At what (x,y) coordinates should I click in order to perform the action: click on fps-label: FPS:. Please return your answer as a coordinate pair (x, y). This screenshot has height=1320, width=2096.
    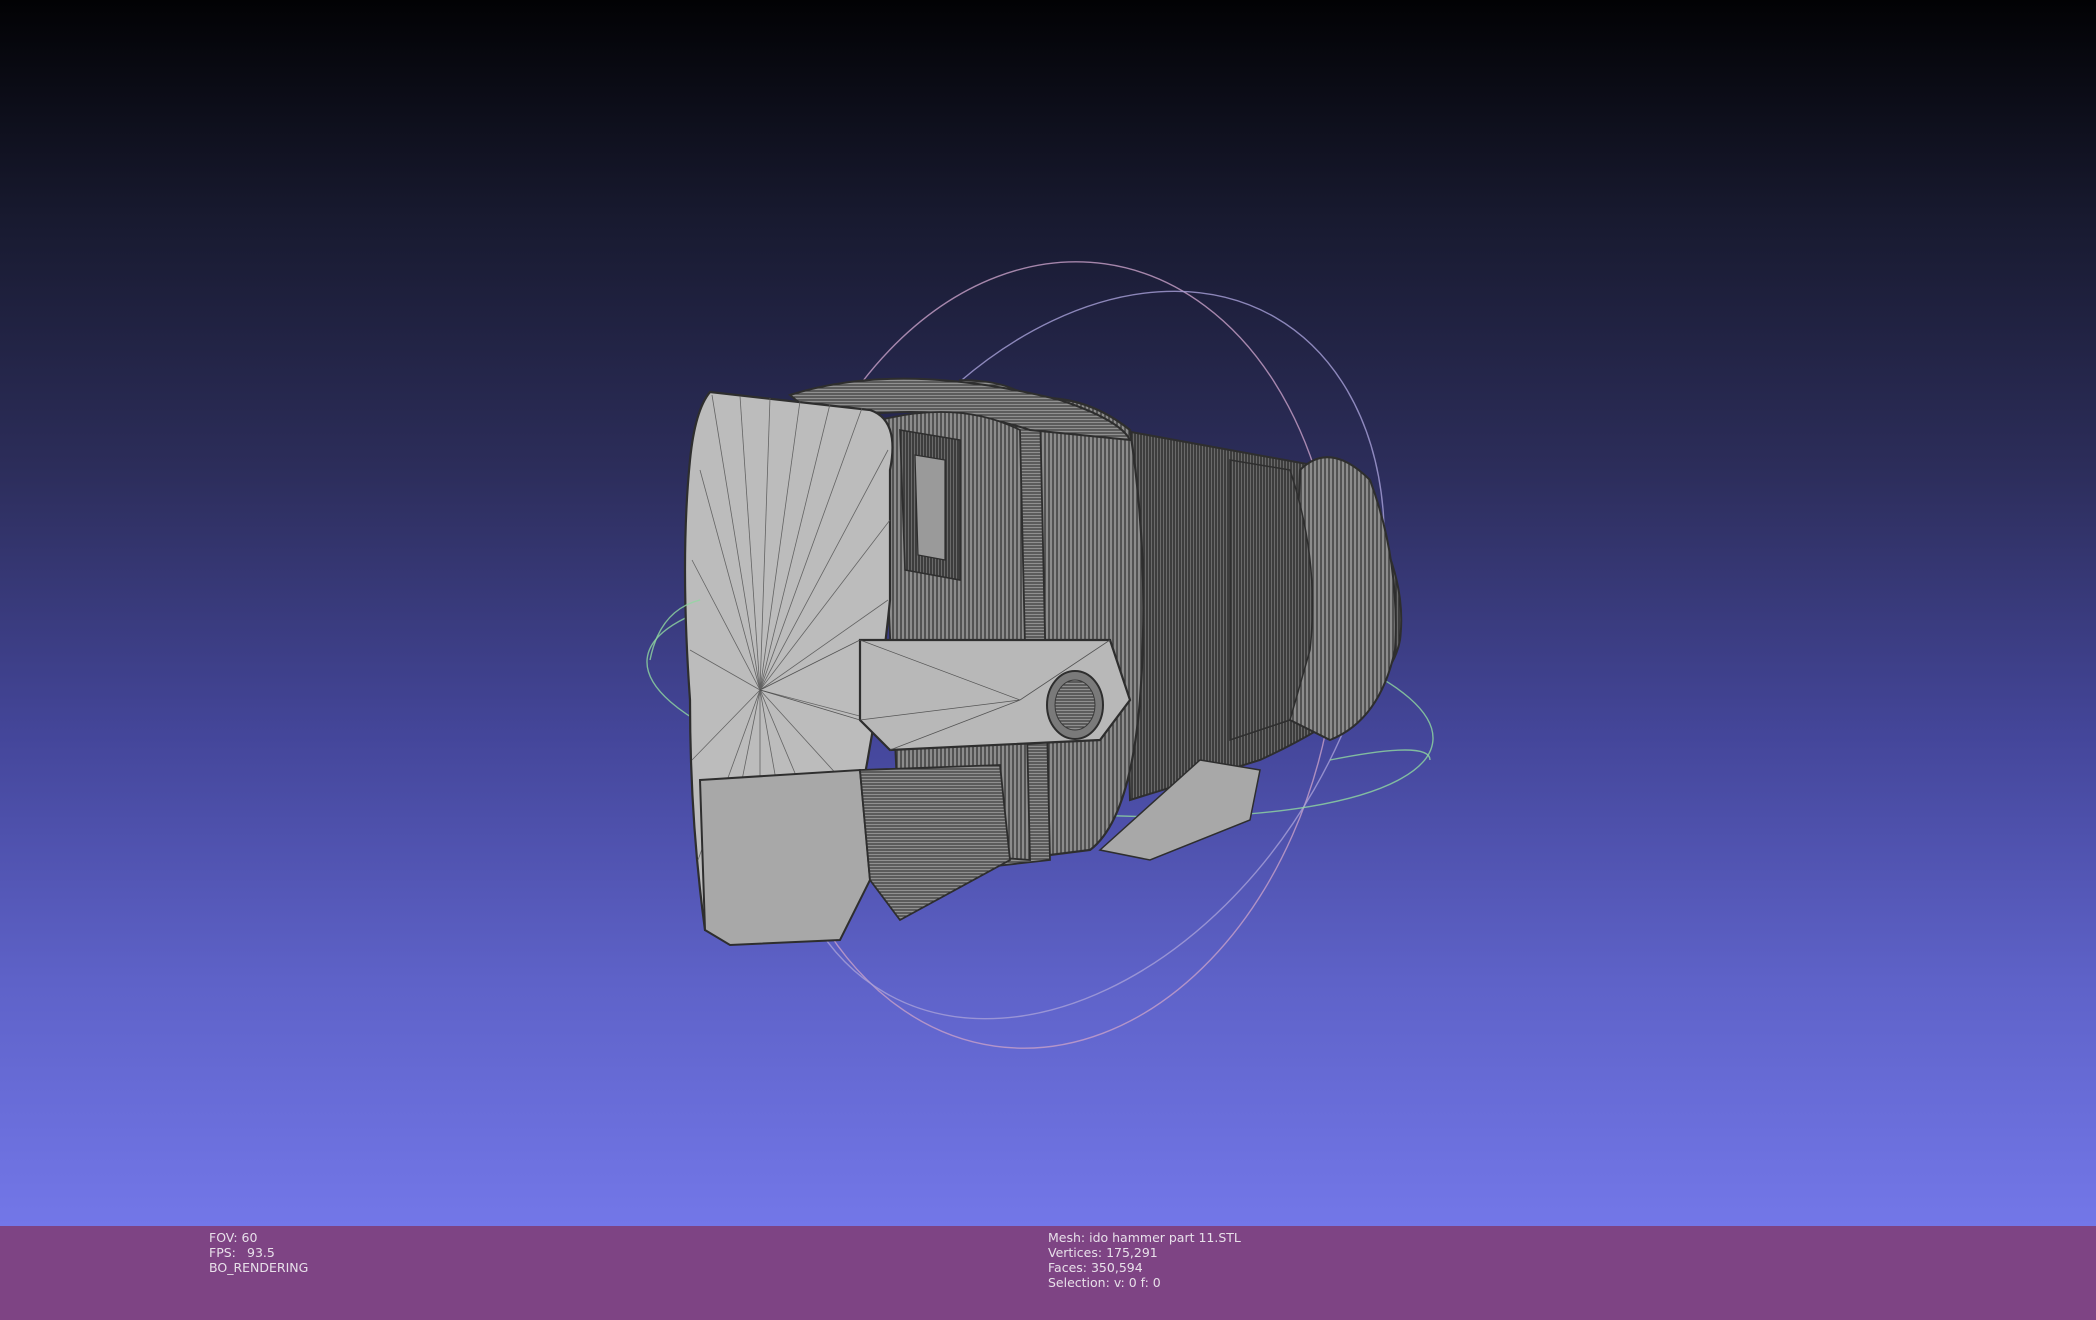
    Looking at the image, I should click on (222, 1252).